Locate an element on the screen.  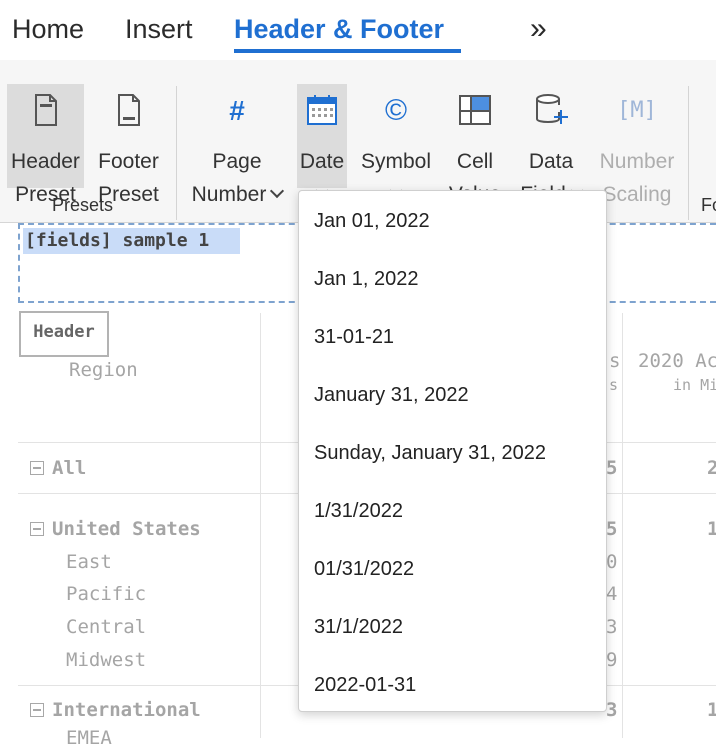
cell-value-button: Cell Value is located at coordinates (475, 145).